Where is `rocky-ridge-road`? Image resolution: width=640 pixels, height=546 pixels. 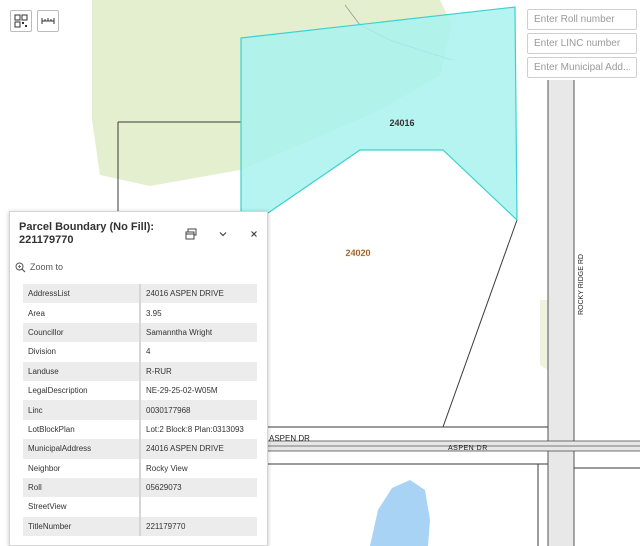
rocky-ridge-road is located at coordinates (561, 313).